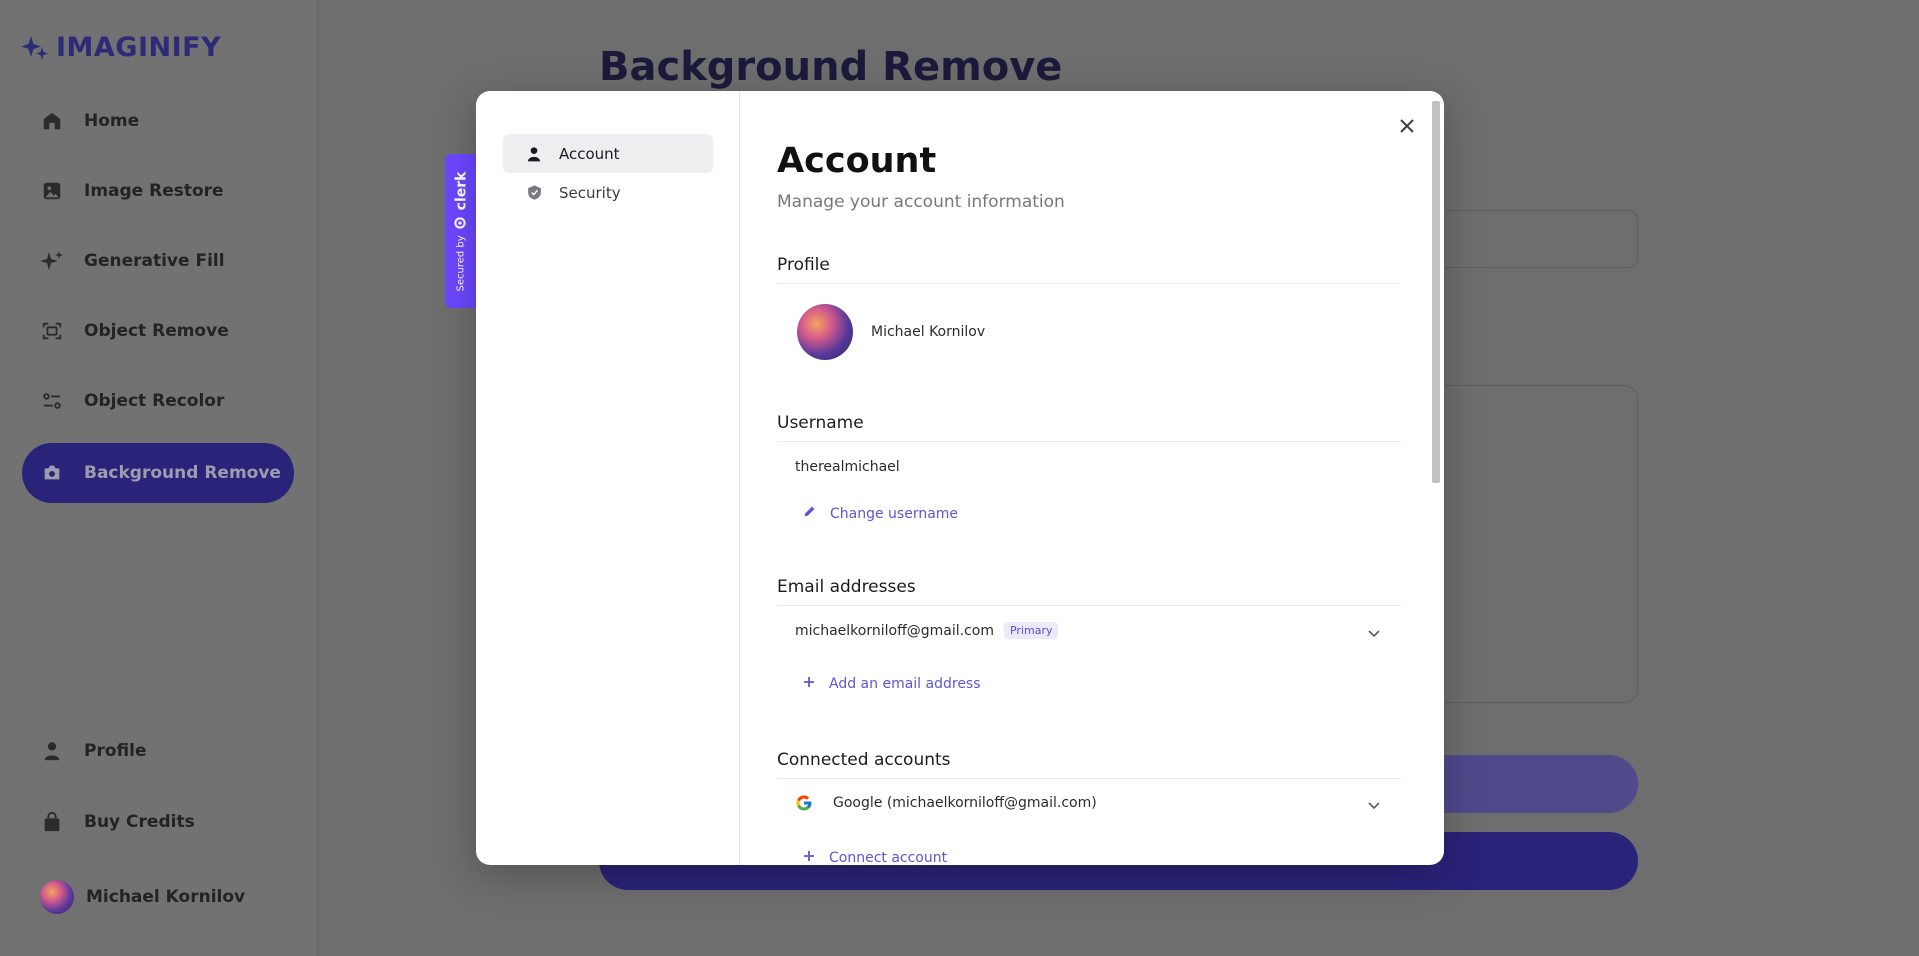  I want to click on image-icon, so click(52, 191).